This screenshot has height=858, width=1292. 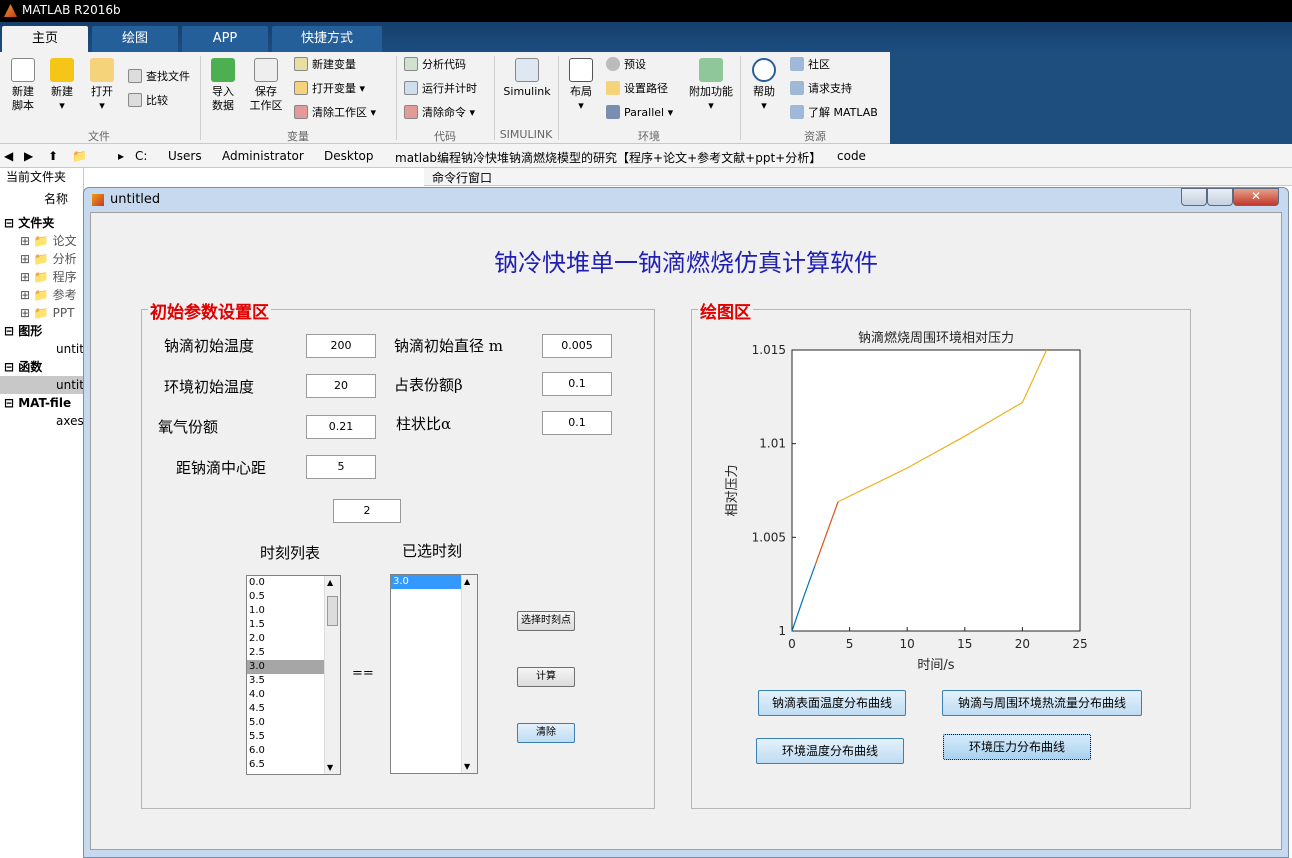 I want to click on current-folder-header: 当前文件夹, so click(x=36, y=177).